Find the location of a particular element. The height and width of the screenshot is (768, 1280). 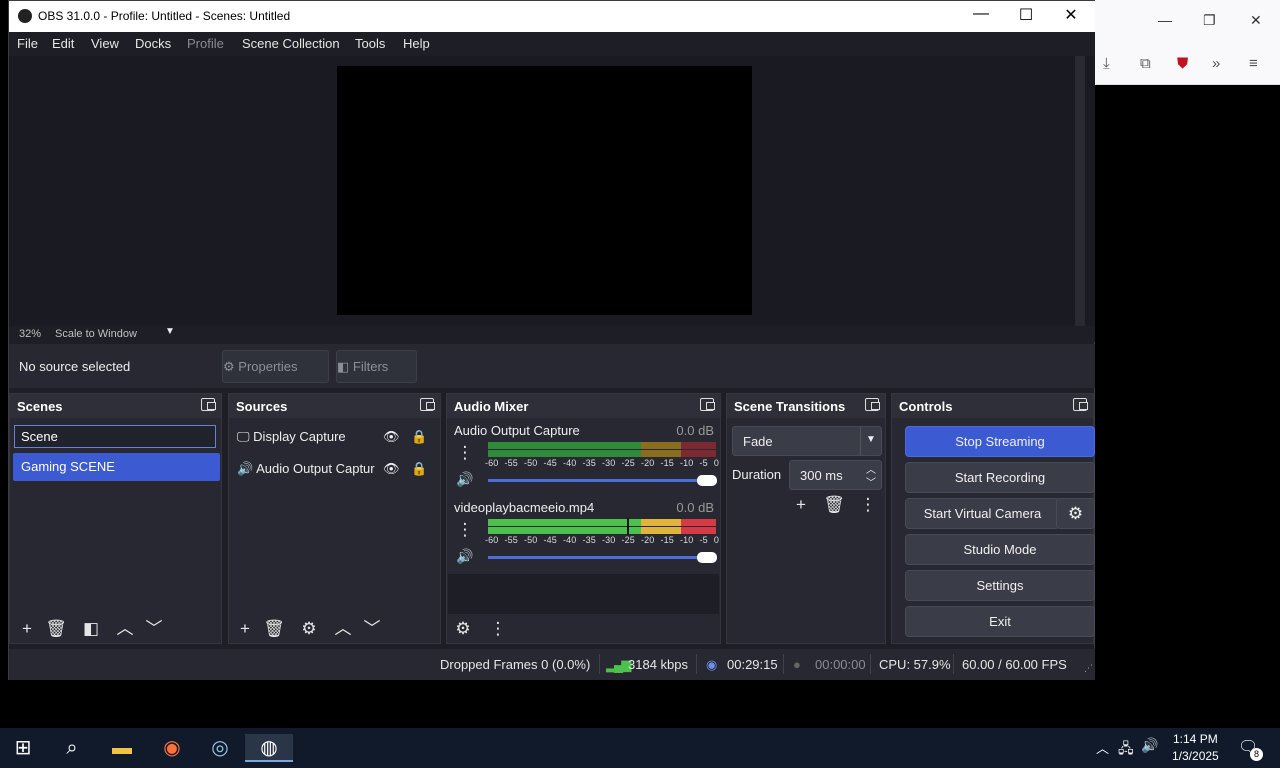

ublock-icon: ⛊ is located at coordinates (1182, 63).